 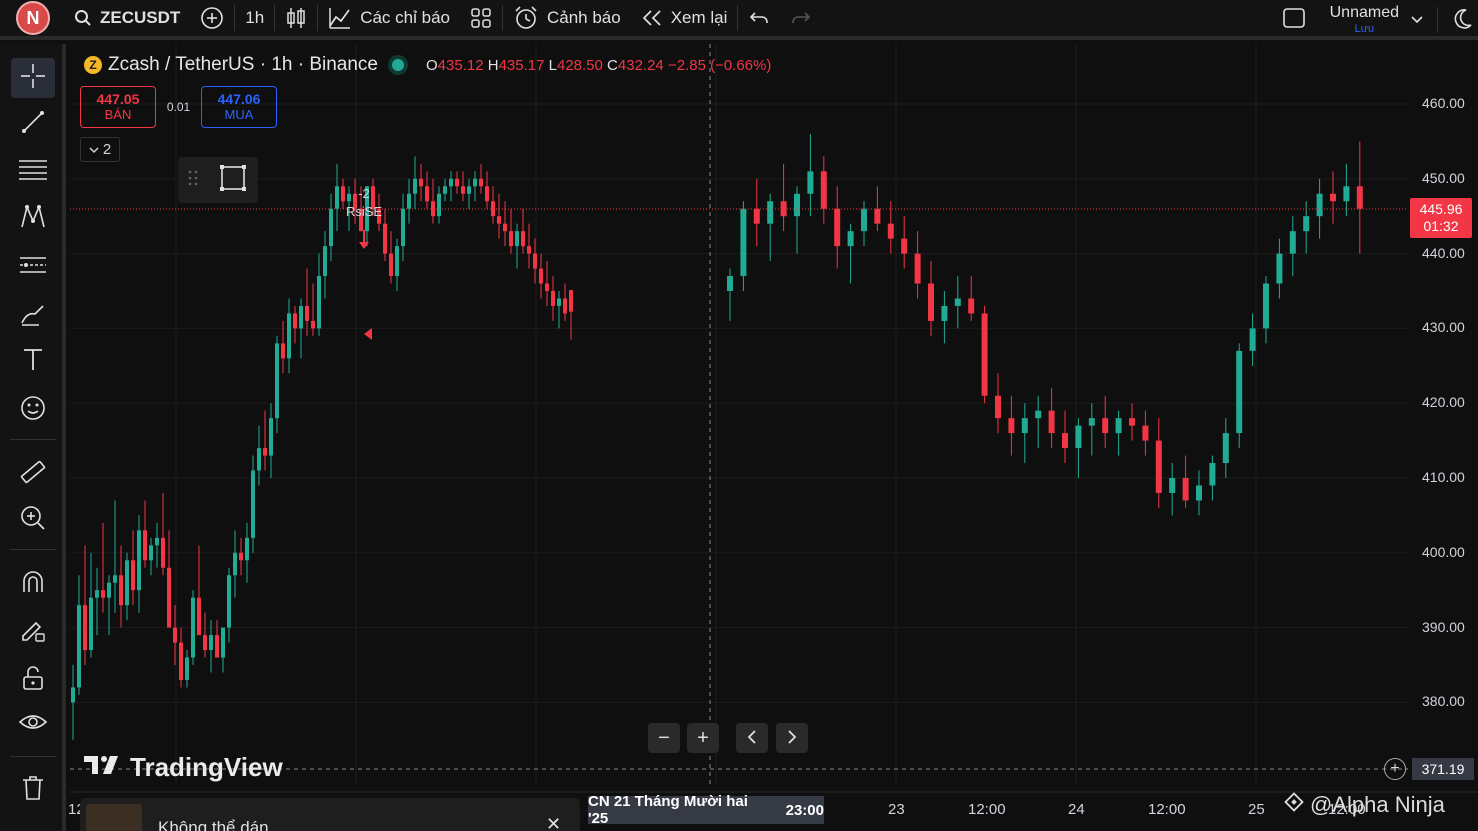 What do you see at coordinates (127, 19) in the screenshot?
I see `symbol-search-button: ZECUSDT` at bounding box center [127, 19].